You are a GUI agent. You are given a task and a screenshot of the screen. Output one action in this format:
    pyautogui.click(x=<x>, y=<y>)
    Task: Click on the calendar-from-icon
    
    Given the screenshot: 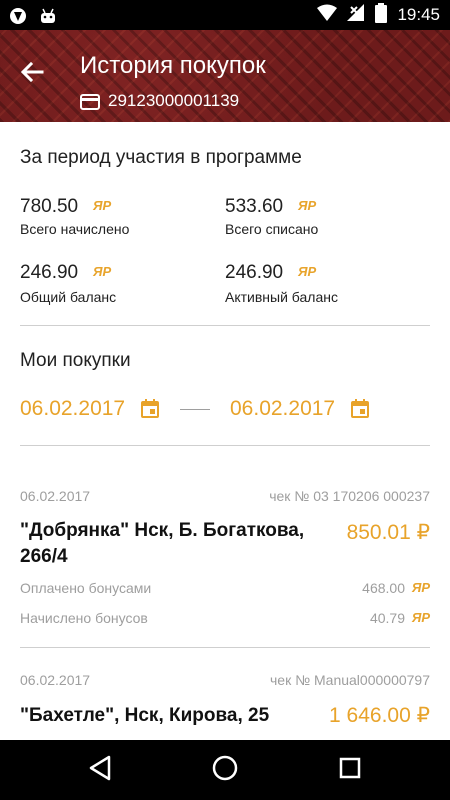 What is the action you would take?
    pyautogui.click(x=150, y=411)
    